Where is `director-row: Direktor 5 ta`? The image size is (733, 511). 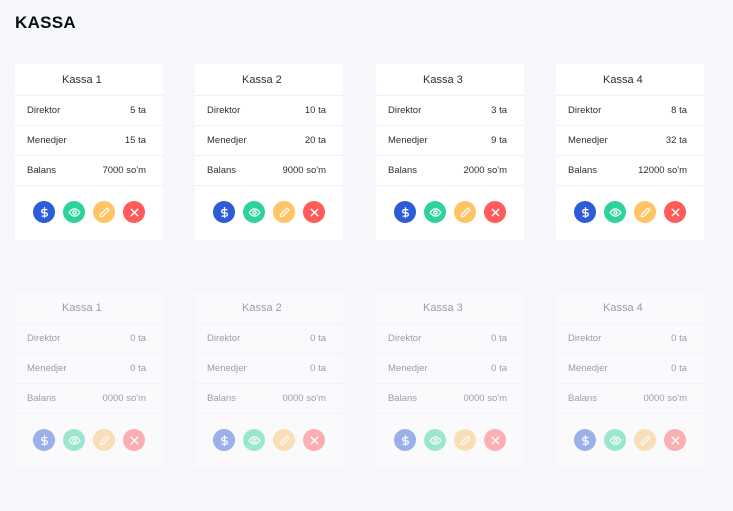 director-row: Direktor 5 ta is located at coordinates (89, 111).